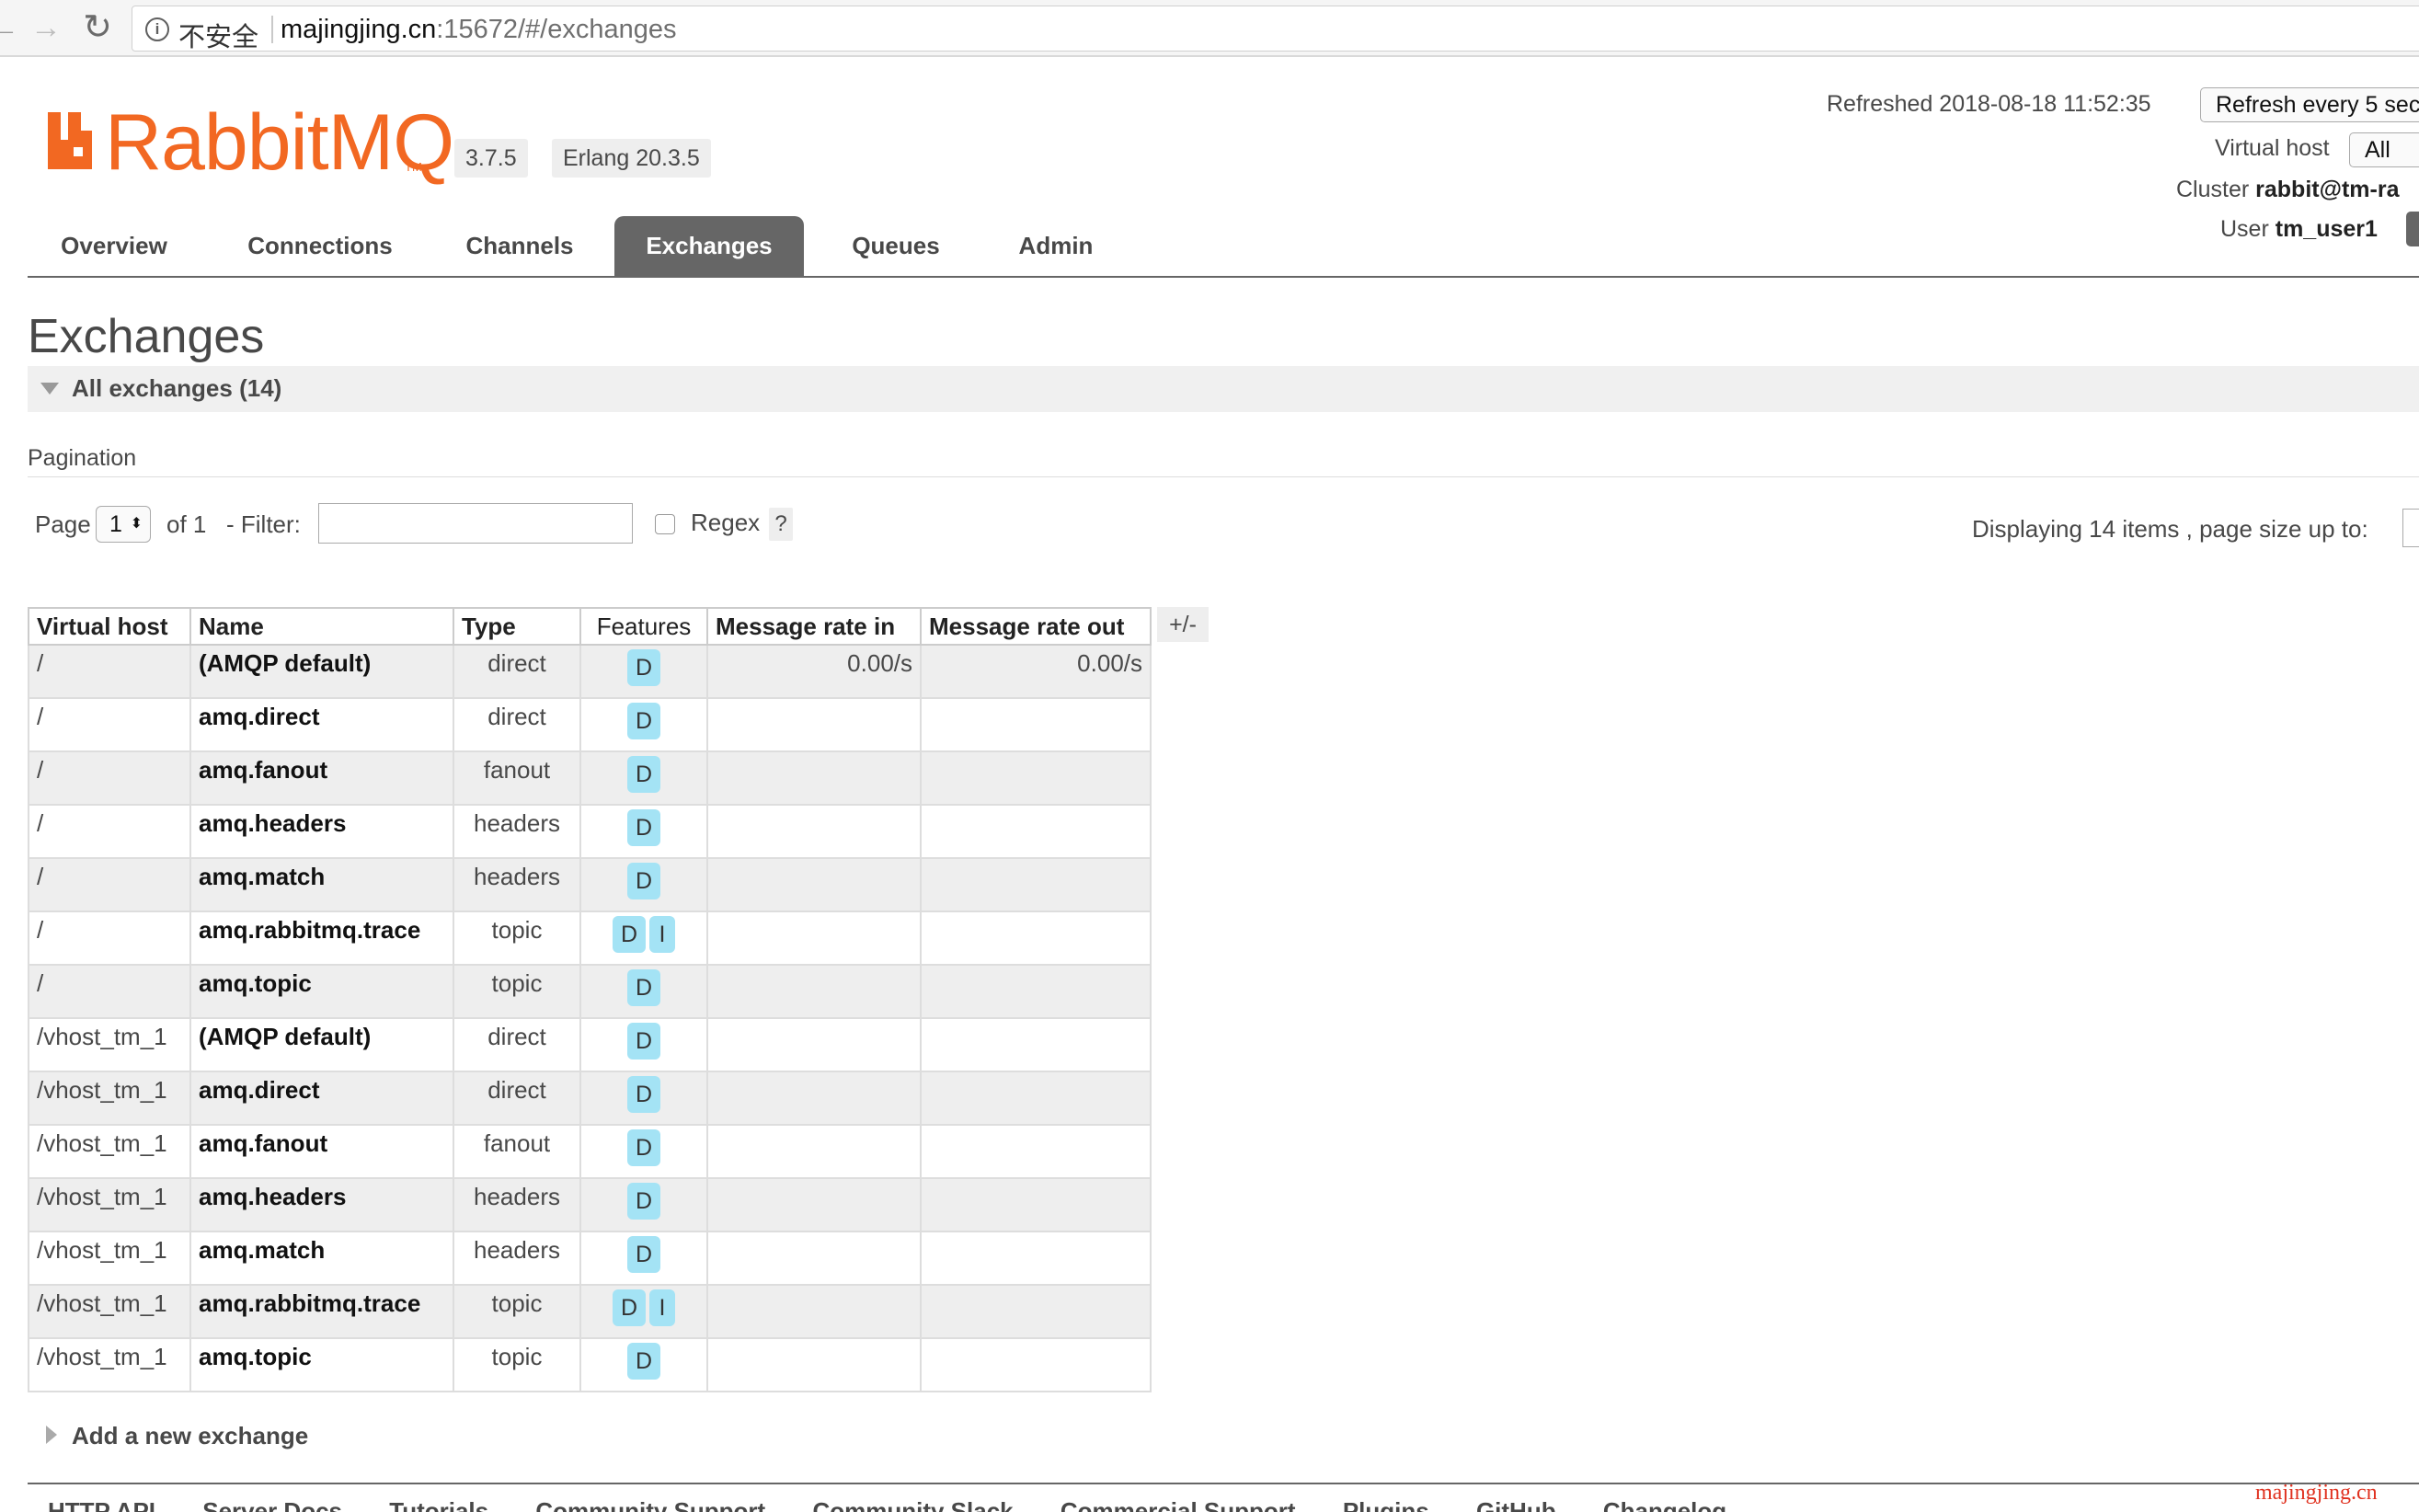  Describe the element at coordinates (82, 458) in the screenshot. I see `pagination-title: Pagination` at that location.